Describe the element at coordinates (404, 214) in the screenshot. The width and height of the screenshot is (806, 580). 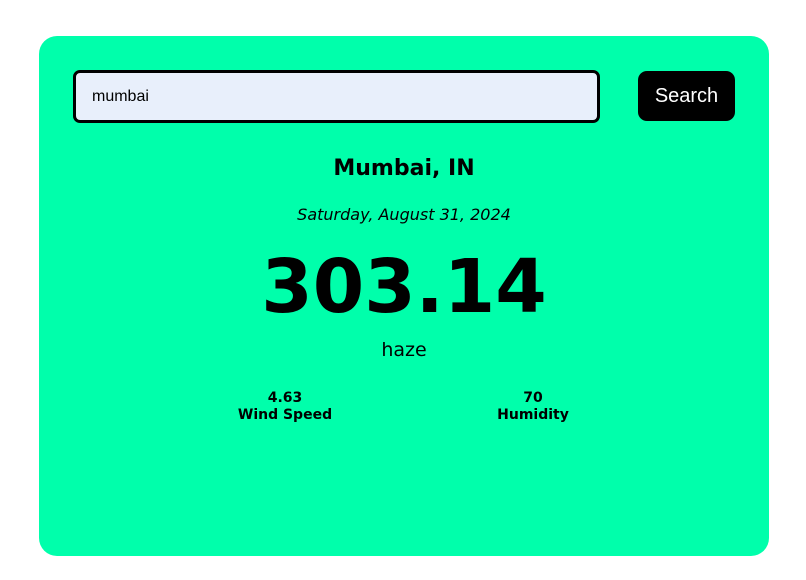
I see `current-date: Saturday, August 31, 2024` at that location.